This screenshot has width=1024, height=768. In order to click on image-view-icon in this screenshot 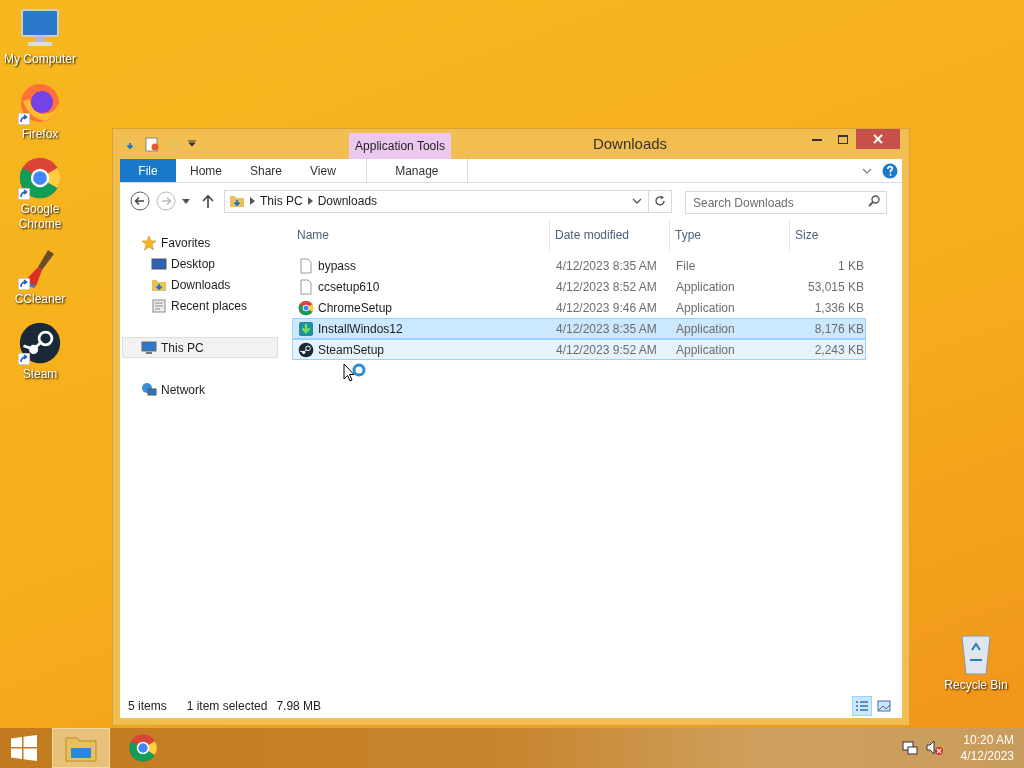, I will do `click(884, 706)`.